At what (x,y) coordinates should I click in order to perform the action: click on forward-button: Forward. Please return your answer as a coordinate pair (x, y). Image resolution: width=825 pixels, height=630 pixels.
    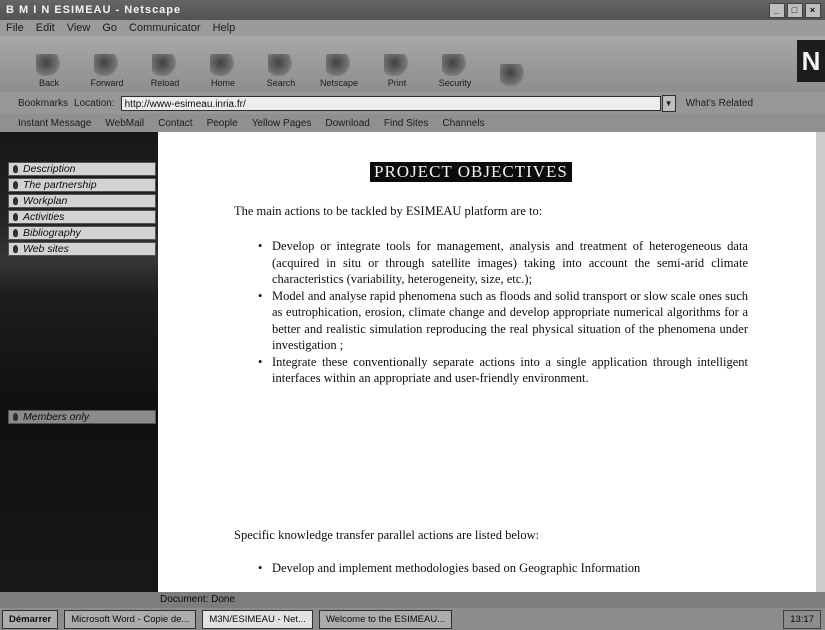
    Looking at the image, I should click on (107, 71).